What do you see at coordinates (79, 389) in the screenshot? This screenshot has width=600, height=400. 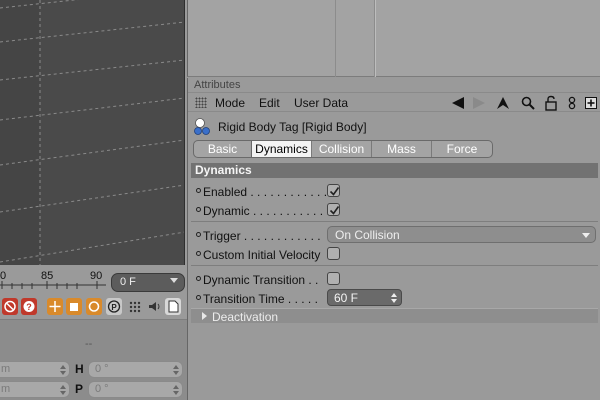 I see `axis-label: P` at bounding box center [79, 389].